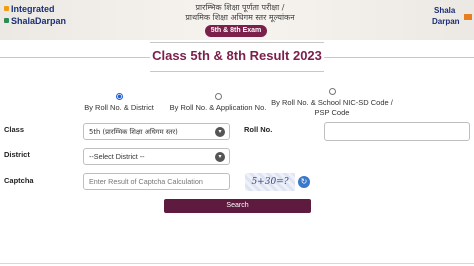  Describe the element at coordinates (236, 31) in the screenshot. I see `exam-badge: 5th & 8th Exam` at that location.